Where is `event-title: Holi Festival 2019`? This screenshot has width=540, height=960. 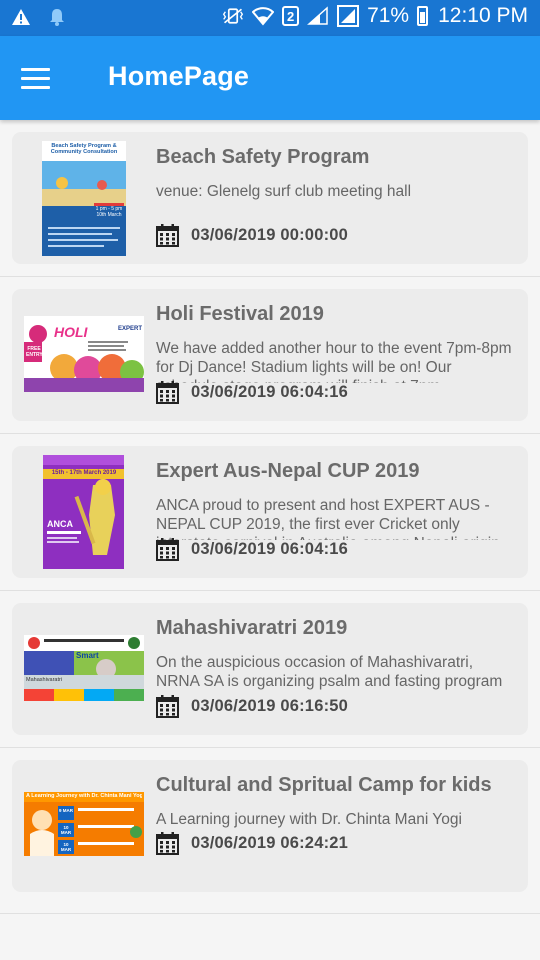 event-title: Holi Festival 2019 is located at coordinates (240, 314).